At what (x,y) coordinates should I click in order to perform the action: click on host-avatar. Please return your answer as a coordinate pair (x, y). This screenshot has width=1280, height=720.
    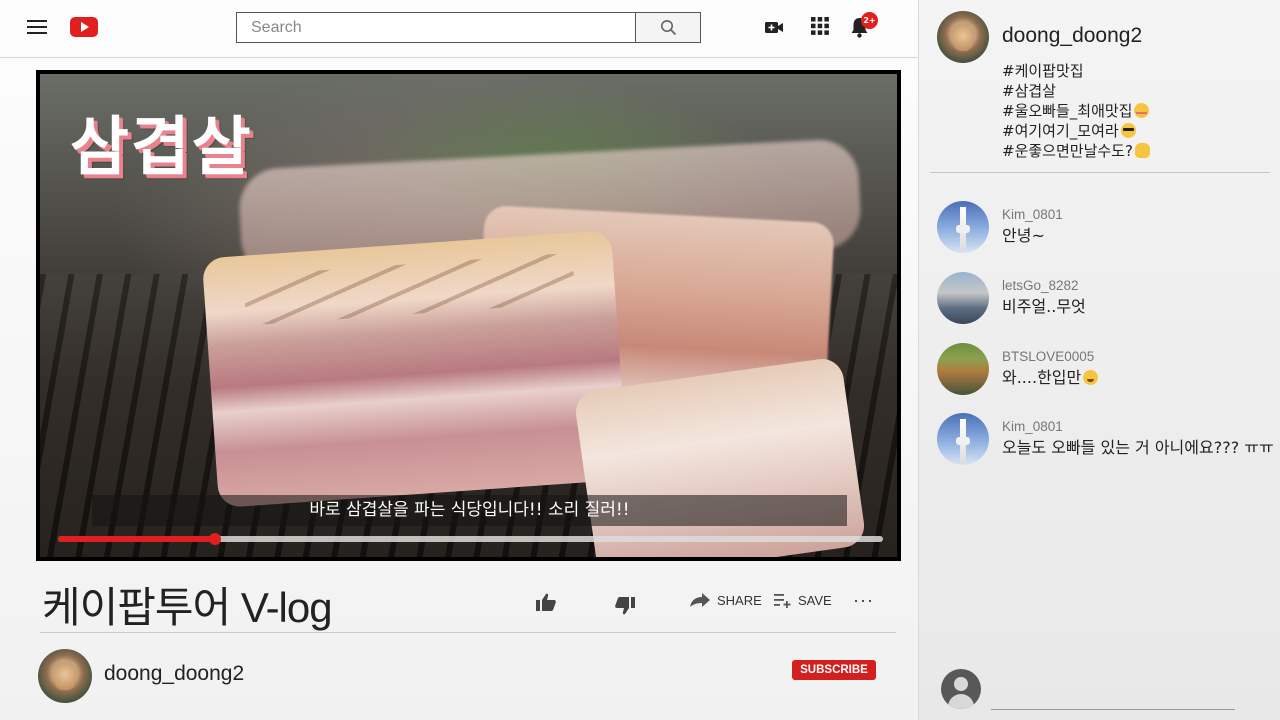
    Looking at the image, I should click on (963, 37).